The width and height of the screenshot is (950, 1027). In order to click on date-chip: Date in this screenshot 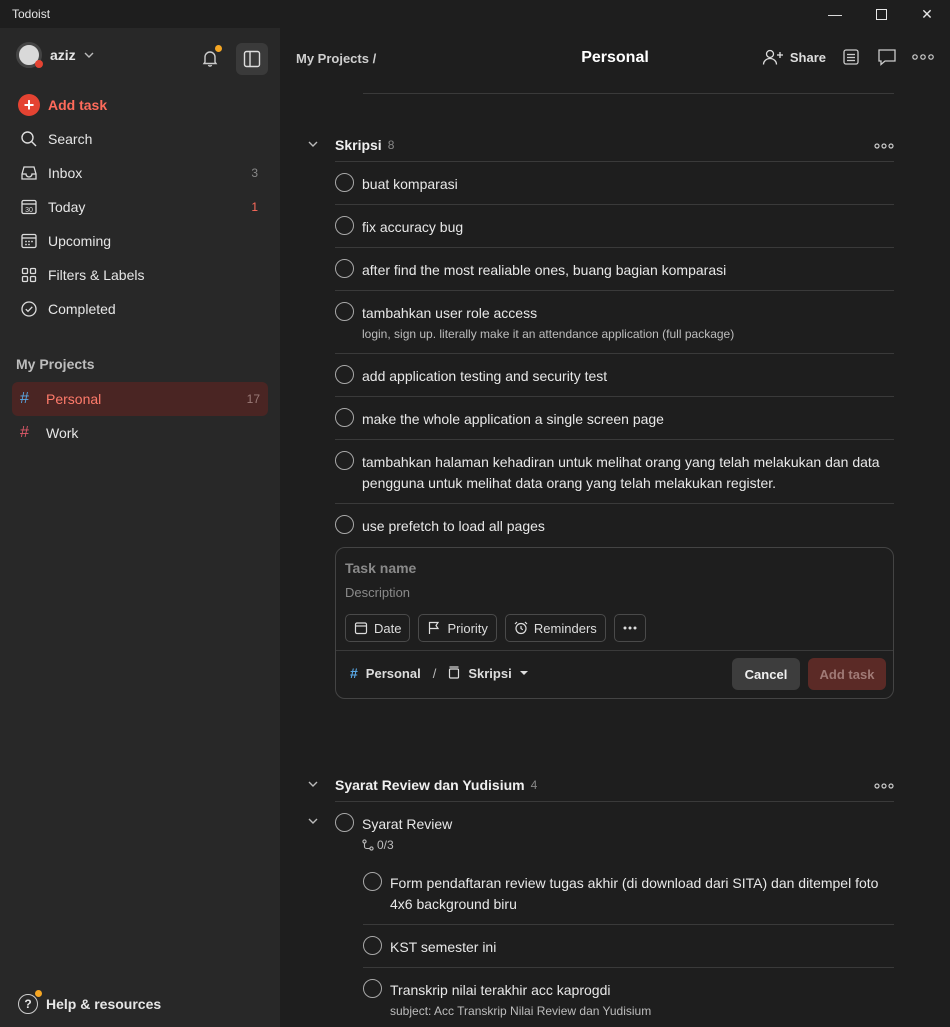, I will do `click(378, 628)`.